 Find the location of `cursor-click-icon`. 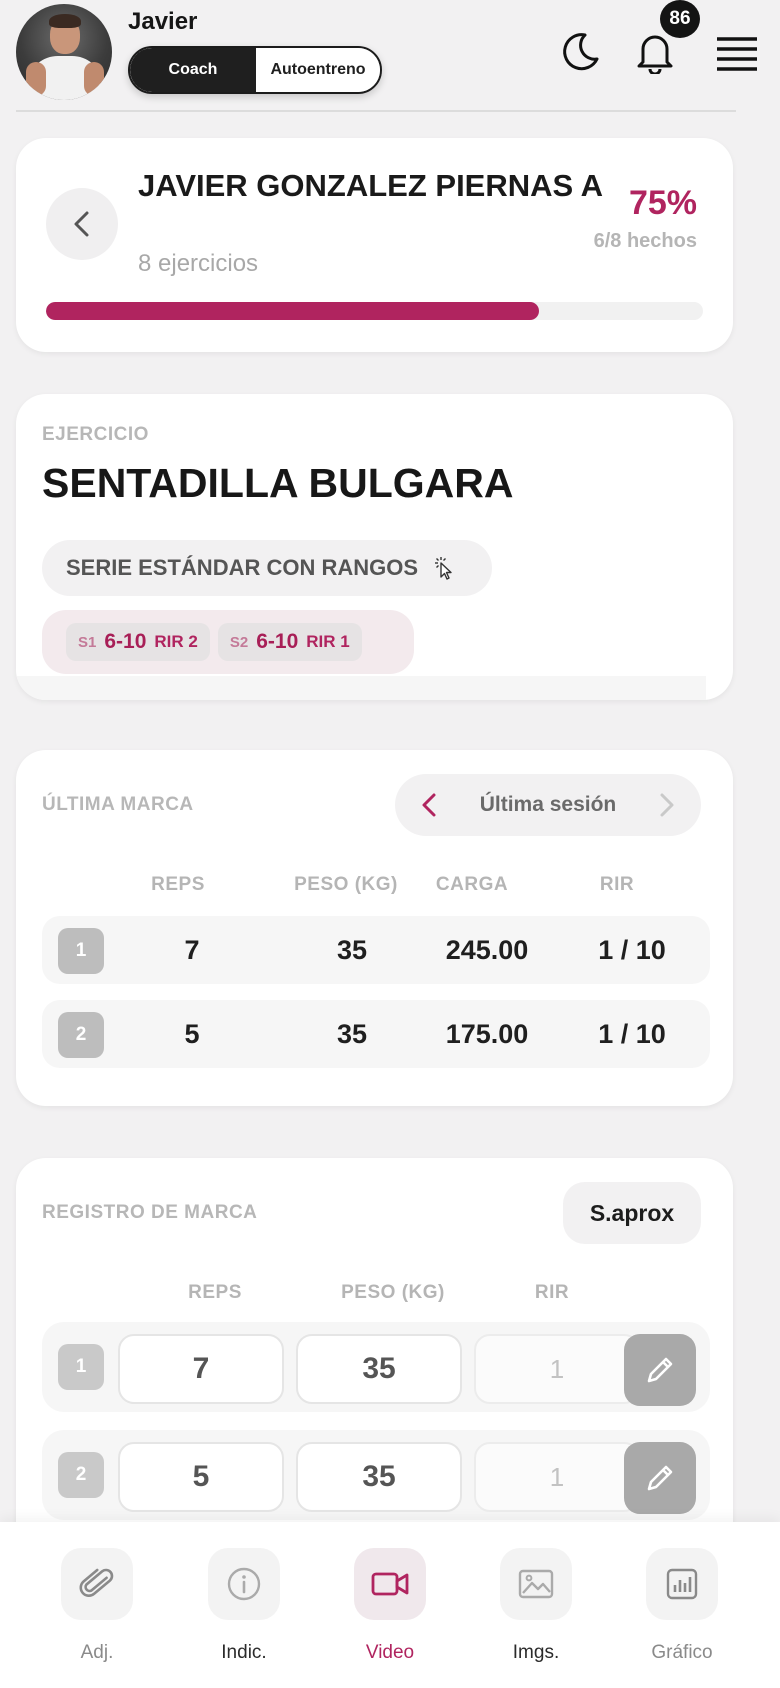

cursor-click-icon is located at coordinates (443, 568).